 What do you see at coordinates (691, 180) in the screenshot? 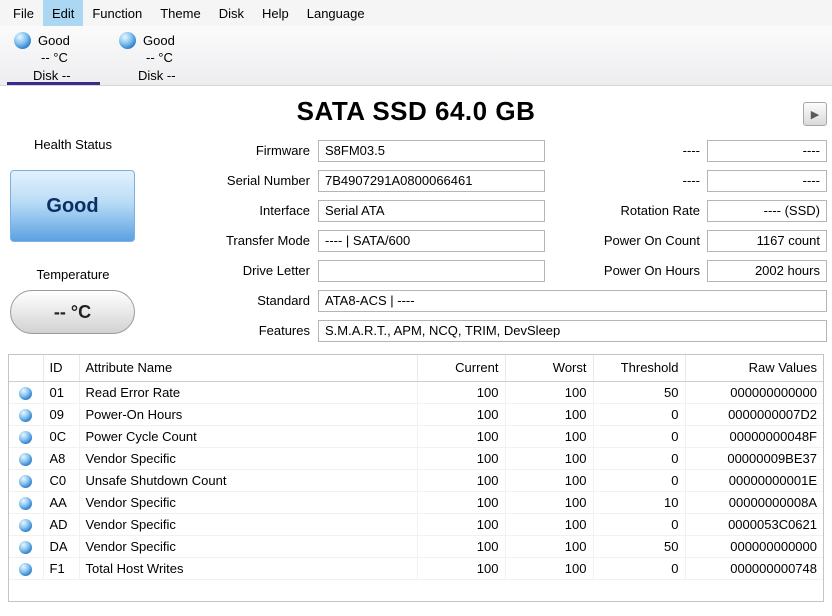
I see `right-field-2-label: ----` at bounding box center [691, 180].